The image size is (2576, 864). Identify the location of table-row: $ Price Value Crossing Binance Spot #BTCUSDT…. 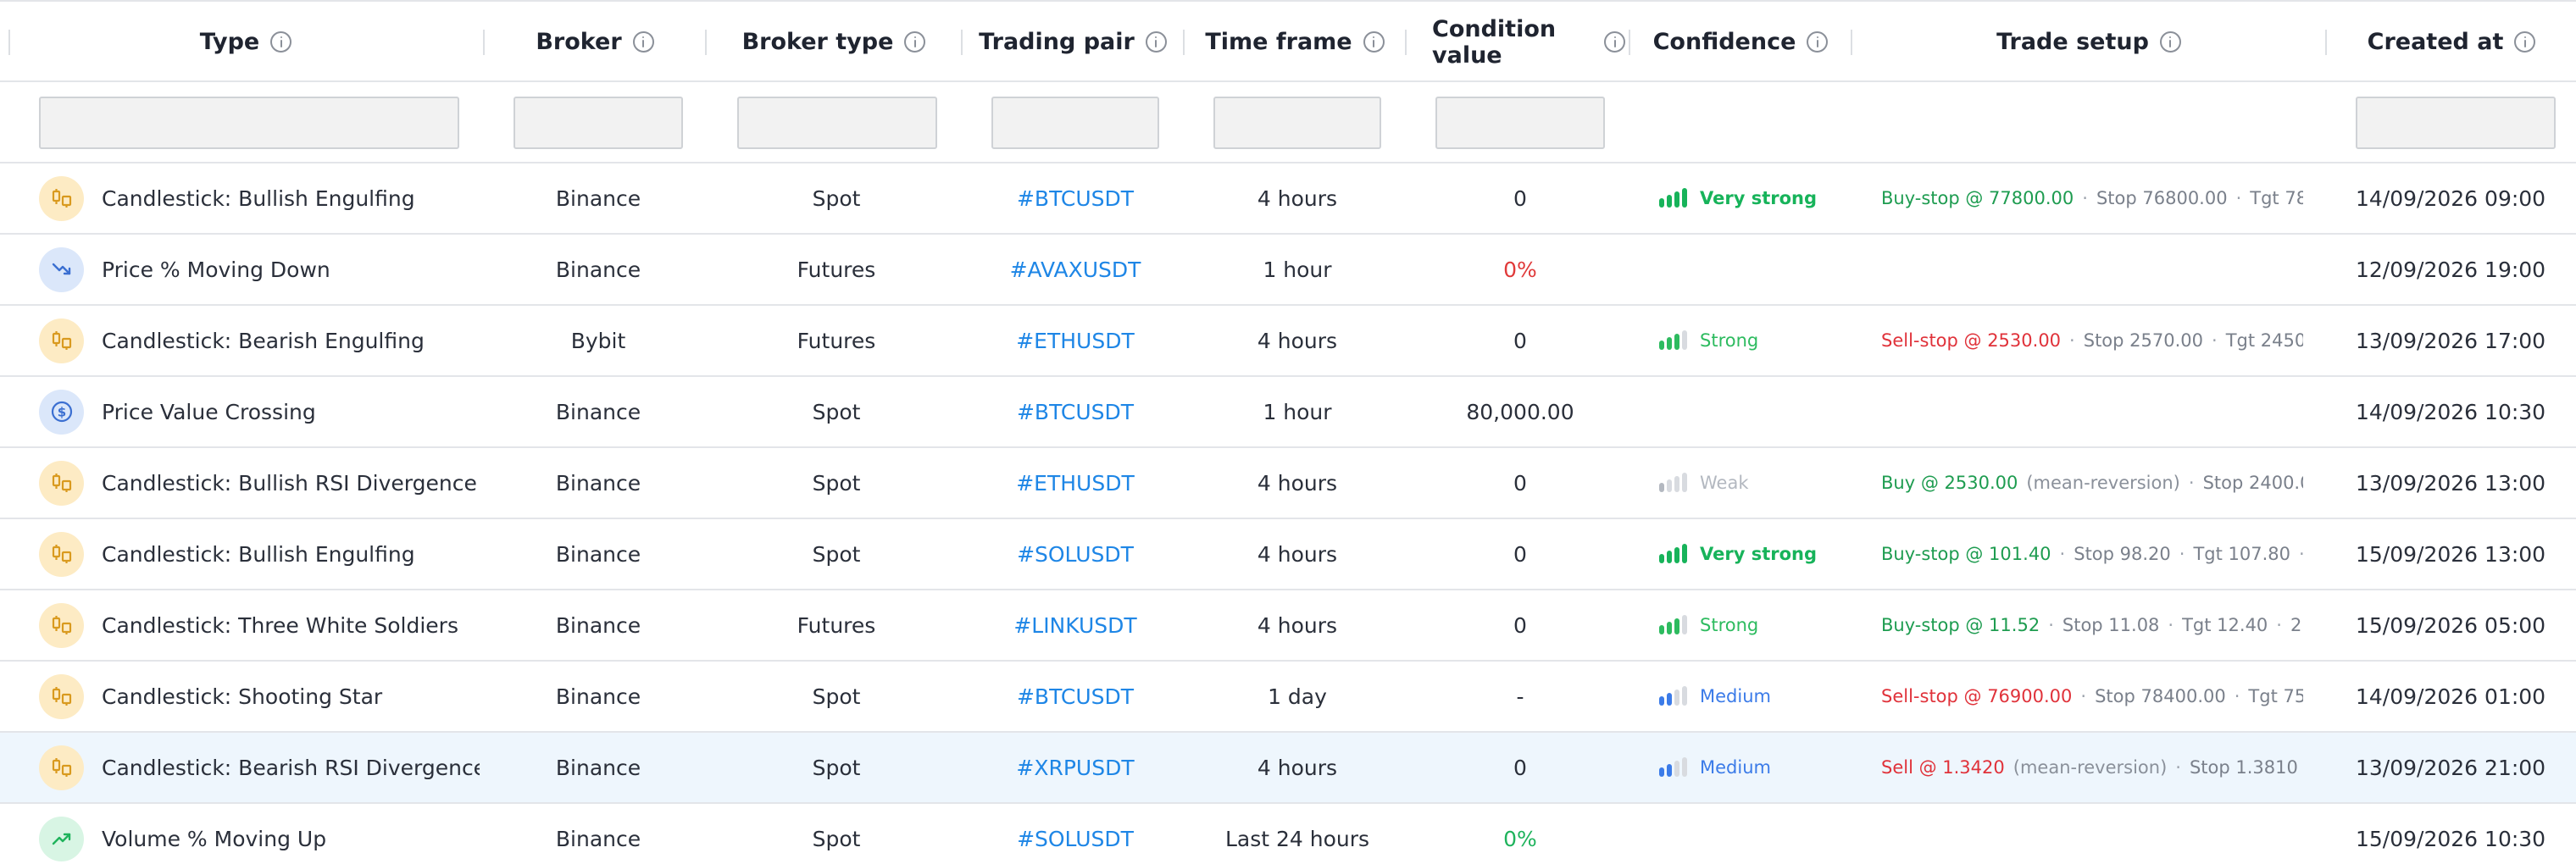
(1288, 412).